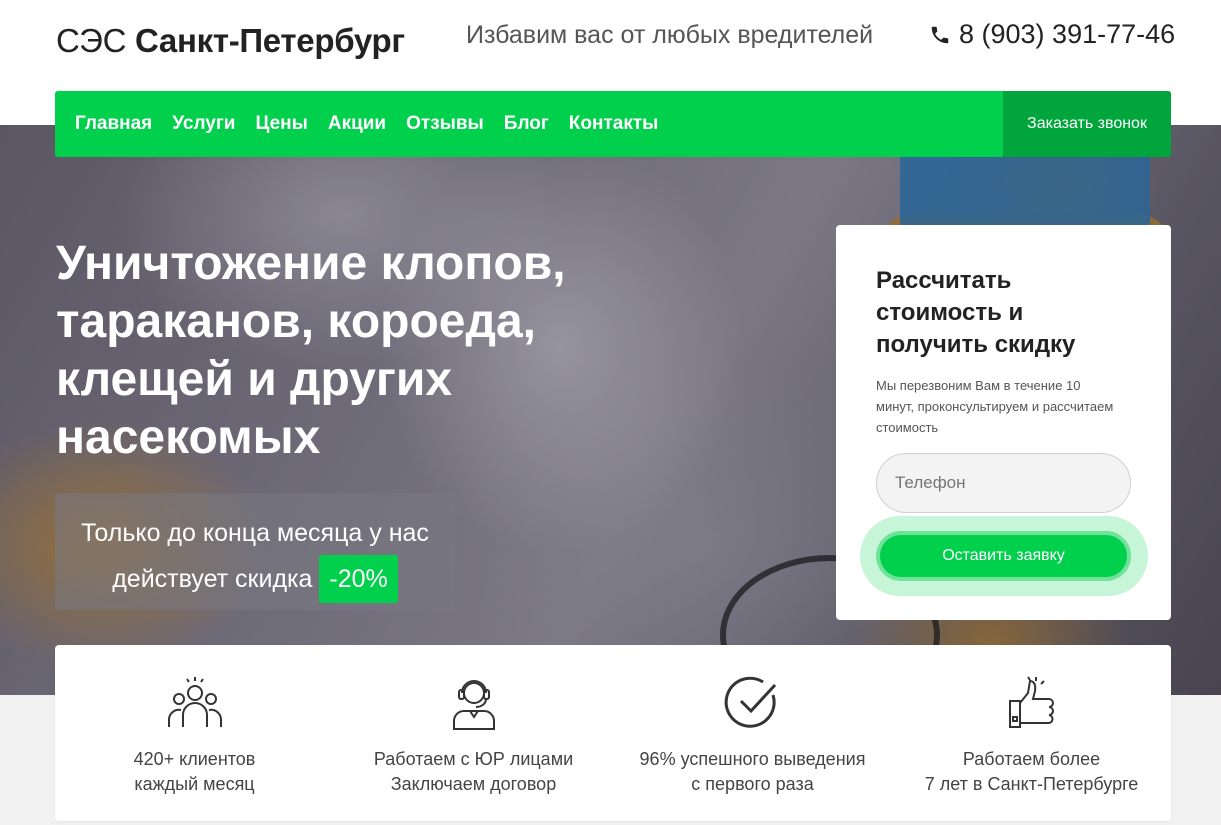 The width and height of the screenshot is (1221, 825). What do you see at coordinates (473, 733) in the screenshot?
I see `feature-item: Работаем с ЮР лицами Заключаем договор` at bounding box center [473, 733].